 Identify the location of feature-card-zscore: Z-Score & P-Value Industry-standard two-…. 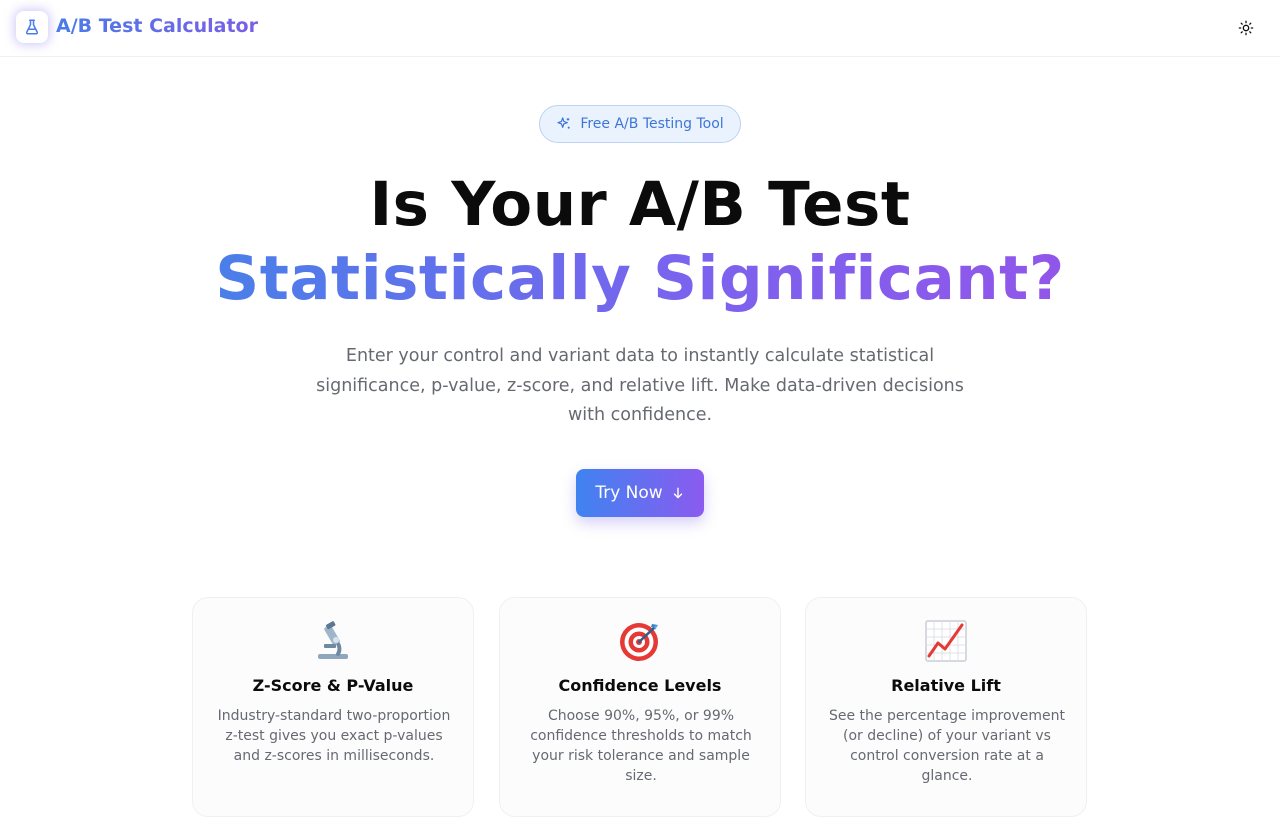
(333, 707).